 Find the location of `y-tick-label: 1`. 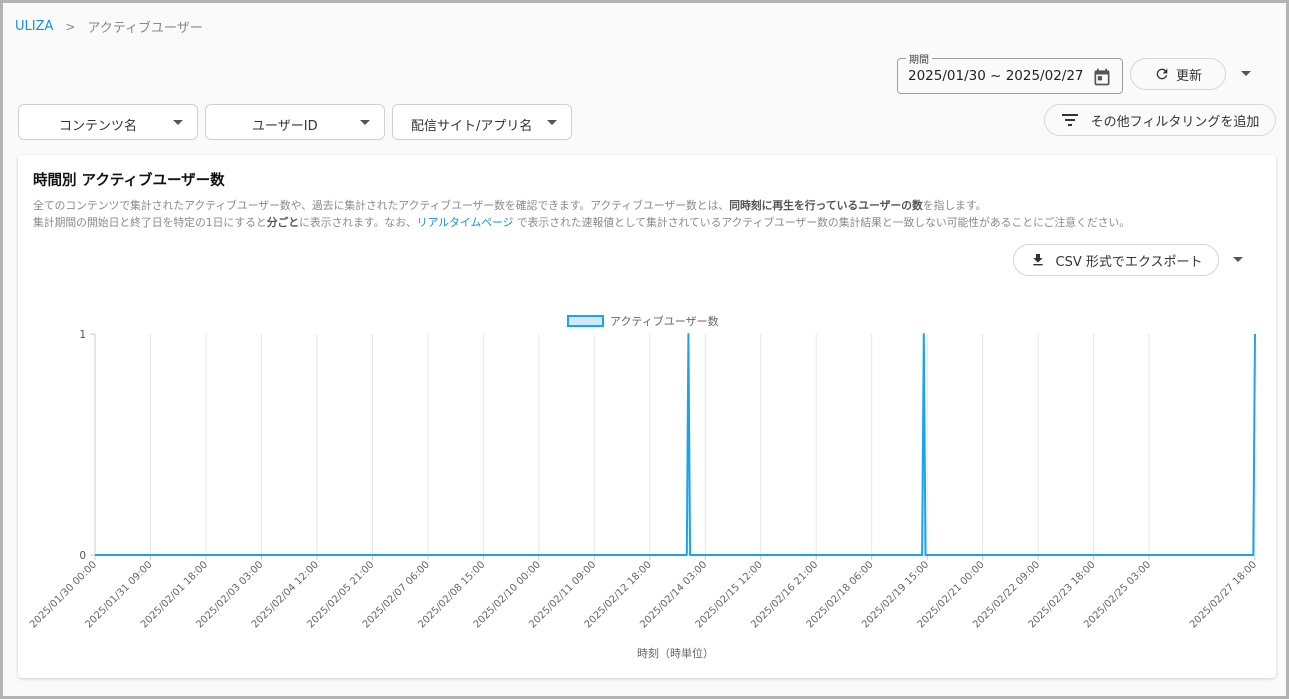

y-tick-label: 1 is located at coordinates (82, 335).